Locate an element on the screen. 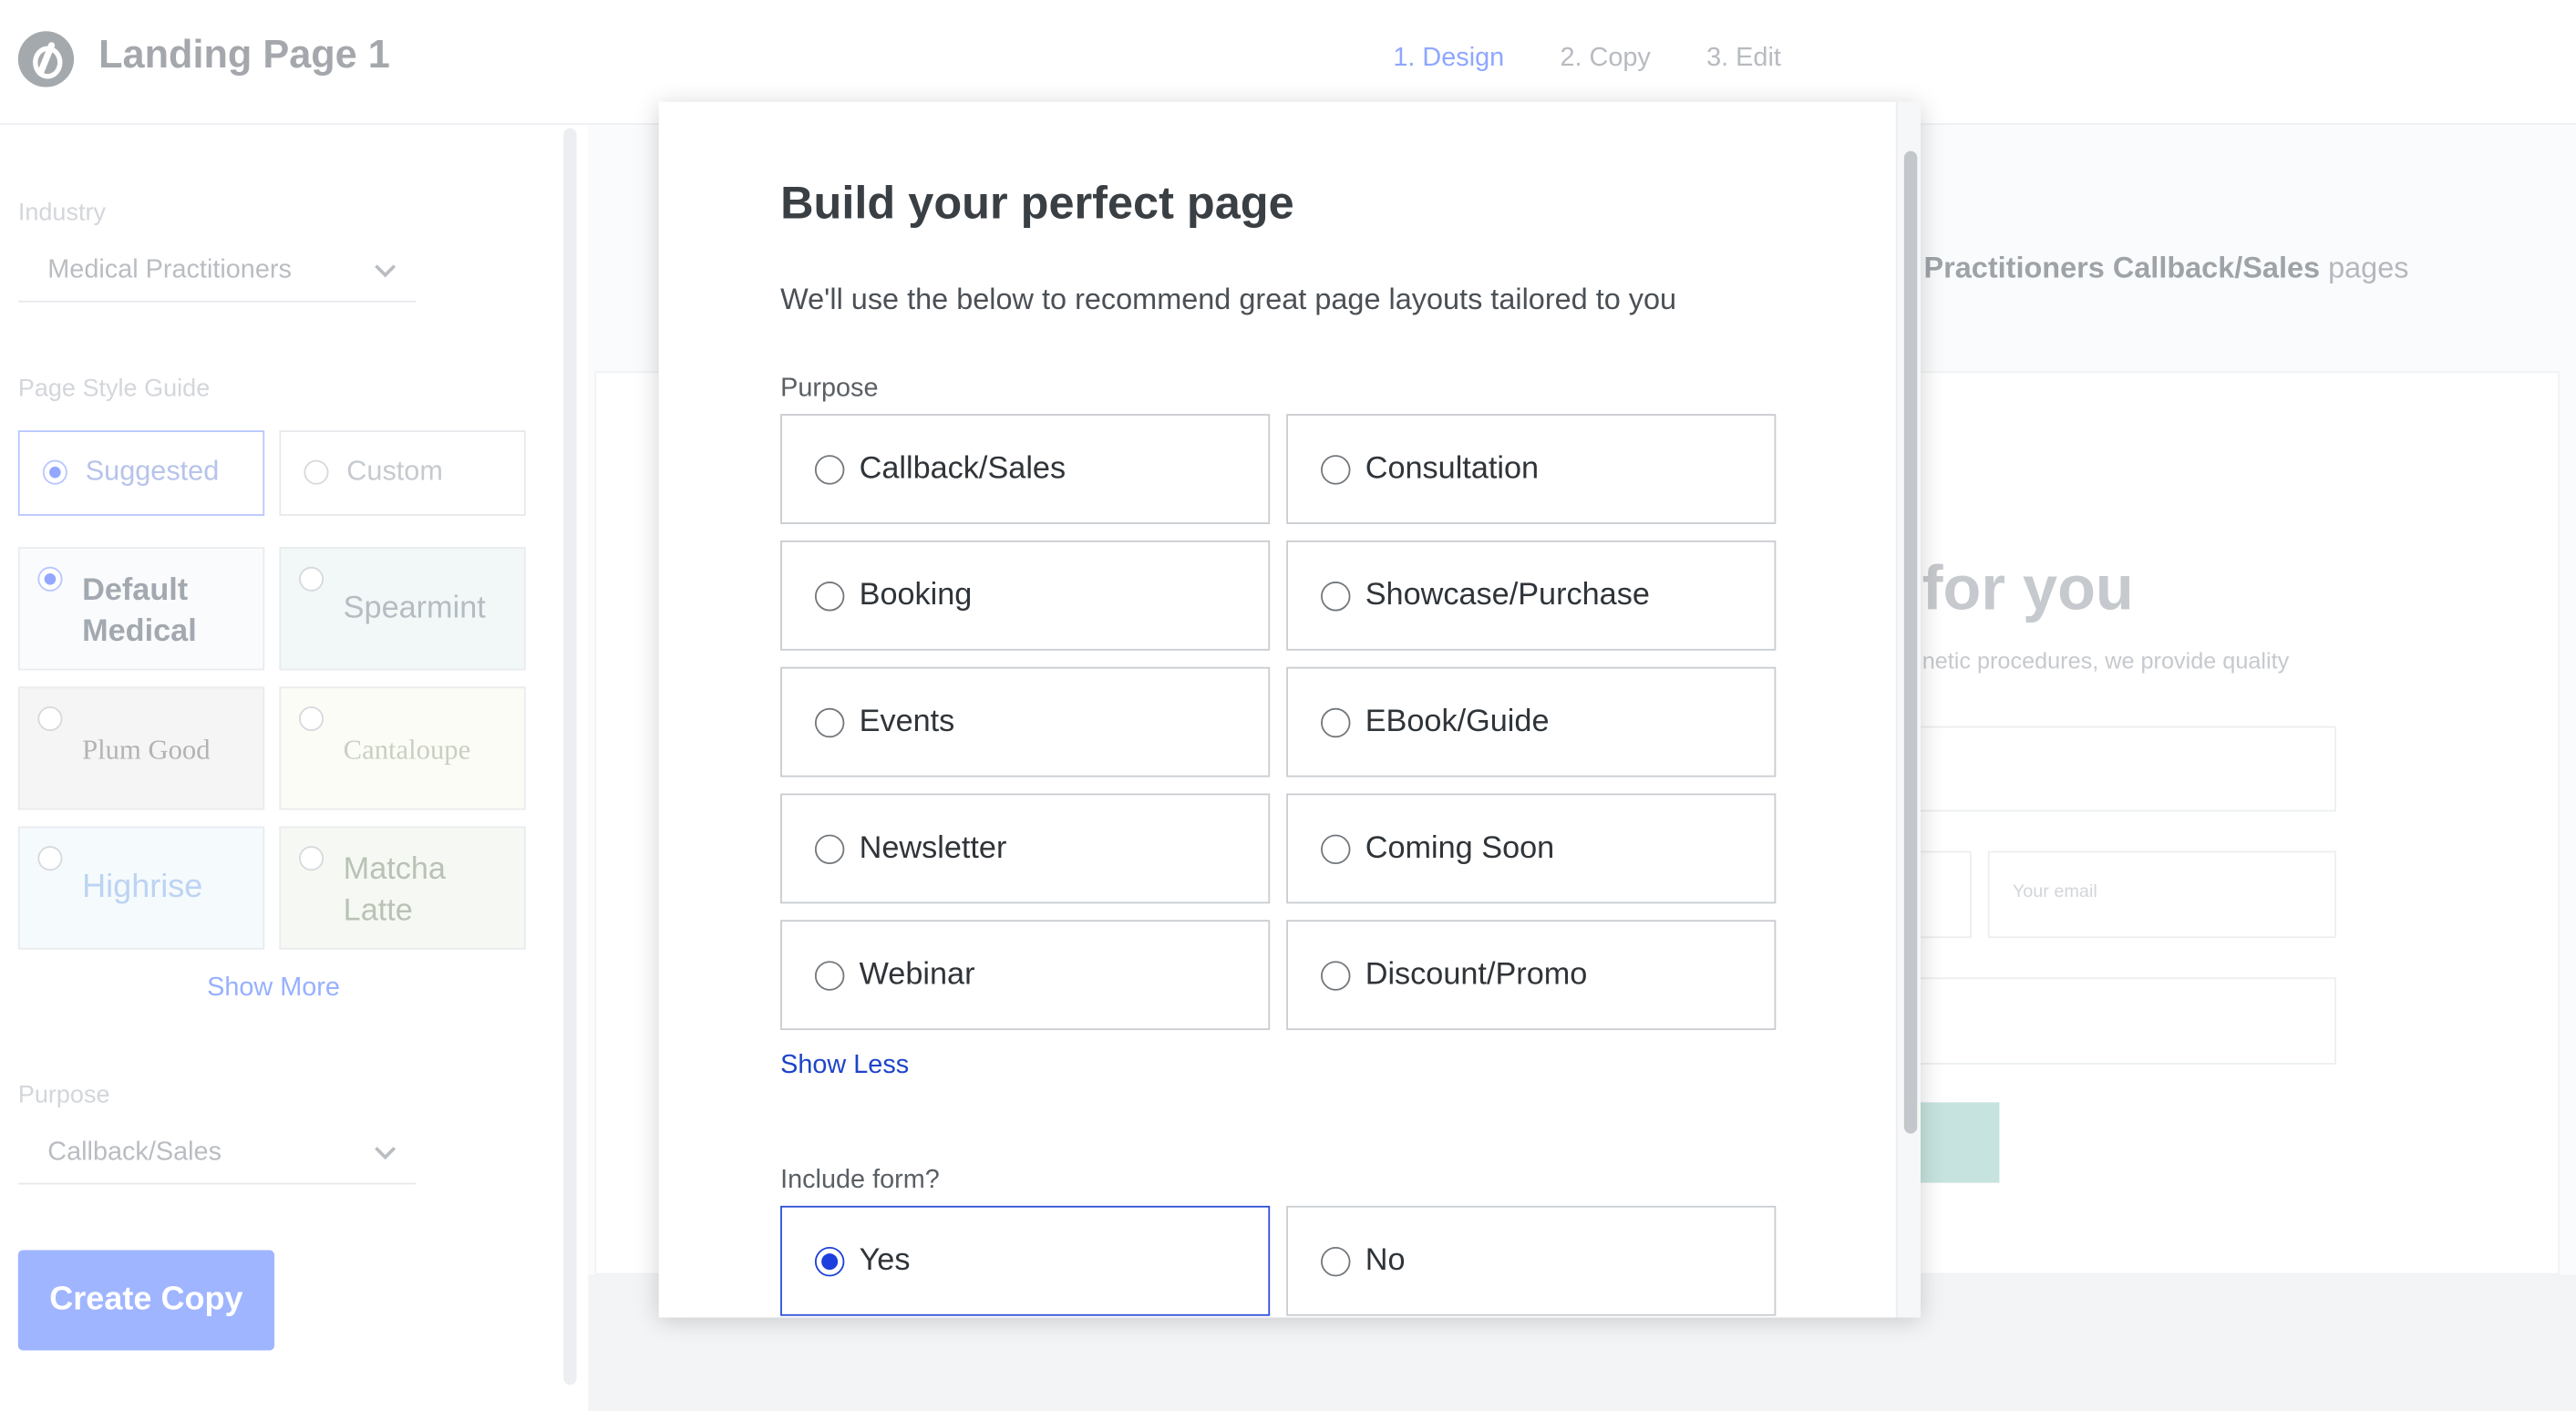 This screenshot has width=2576, height=1411. purpose-option-booking: Booking is located at coordinates (1025, 595).